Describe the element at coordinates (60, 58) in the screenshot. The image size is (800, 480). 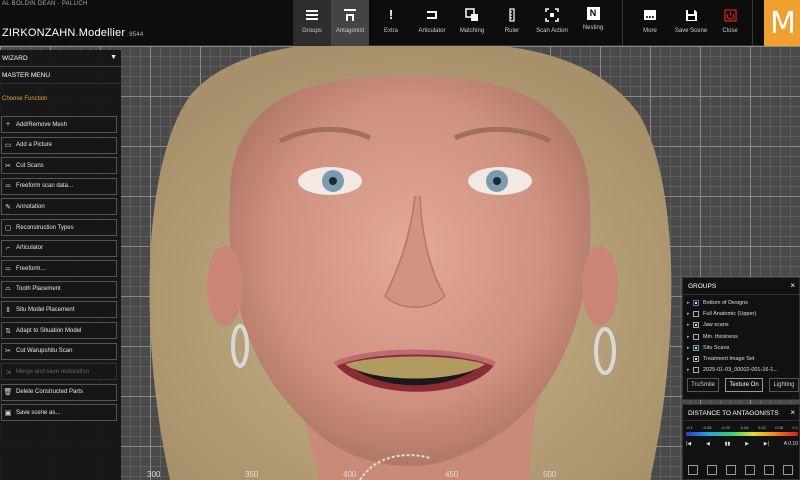
I see `wizard-dropdown: WIZARD ▼` at that location.